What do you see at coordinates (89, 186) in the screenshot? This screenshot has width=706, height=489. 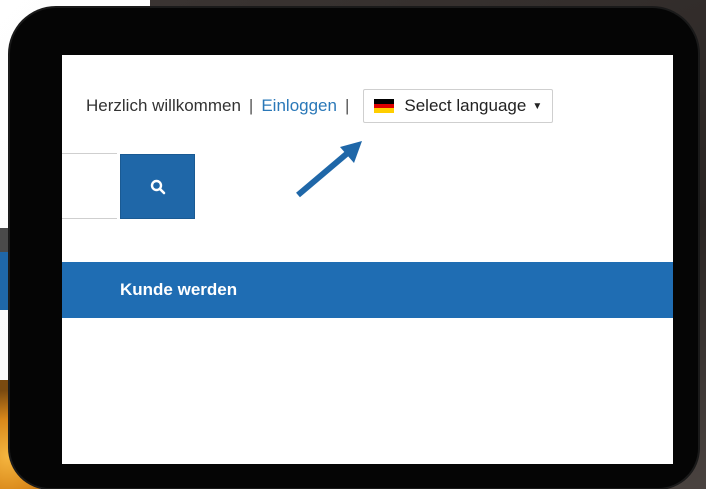 I see `search-input` at bounding box center [89, 186].